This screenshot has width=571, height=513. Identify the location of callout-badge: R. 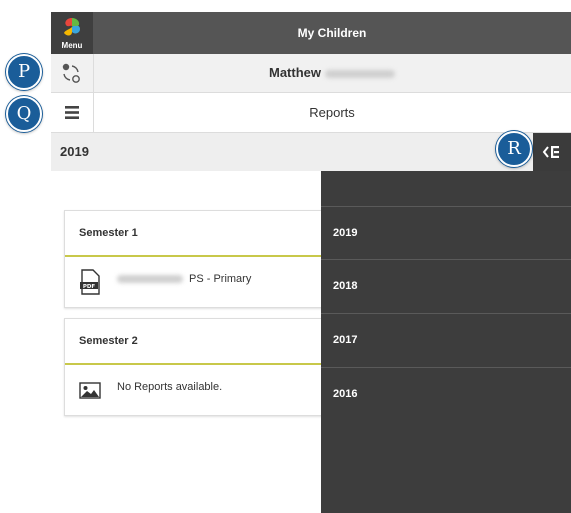
(514, 149).